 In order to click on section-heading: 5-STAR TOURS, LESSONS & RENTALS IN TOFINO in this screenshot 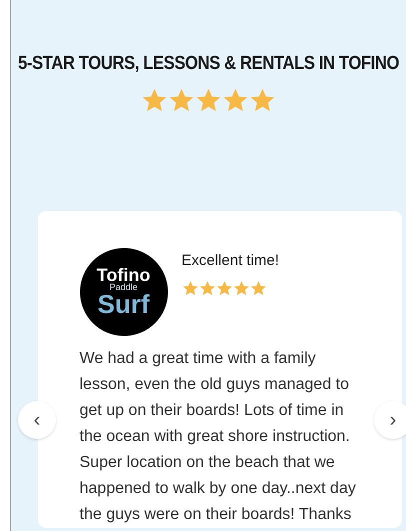, I will do `click(209, 64)`.